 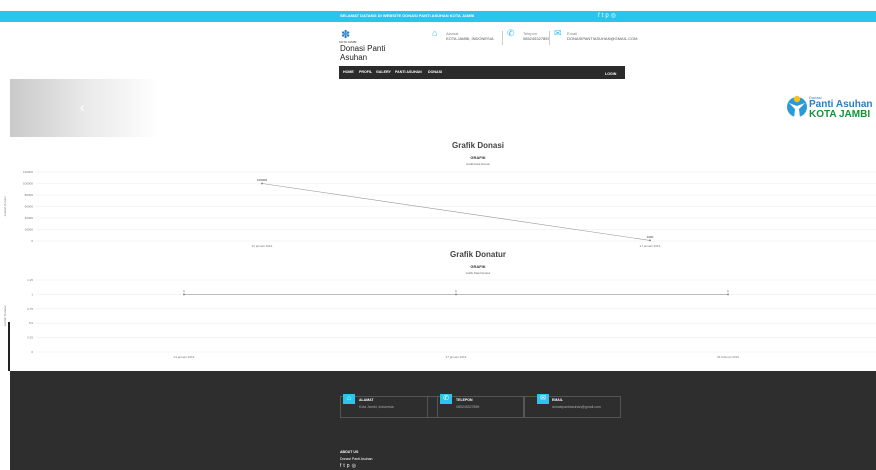 I want to click on header-email: Email DONASIPANTIASUHAN@GMAIL.COM, so click(x=602, y=36).